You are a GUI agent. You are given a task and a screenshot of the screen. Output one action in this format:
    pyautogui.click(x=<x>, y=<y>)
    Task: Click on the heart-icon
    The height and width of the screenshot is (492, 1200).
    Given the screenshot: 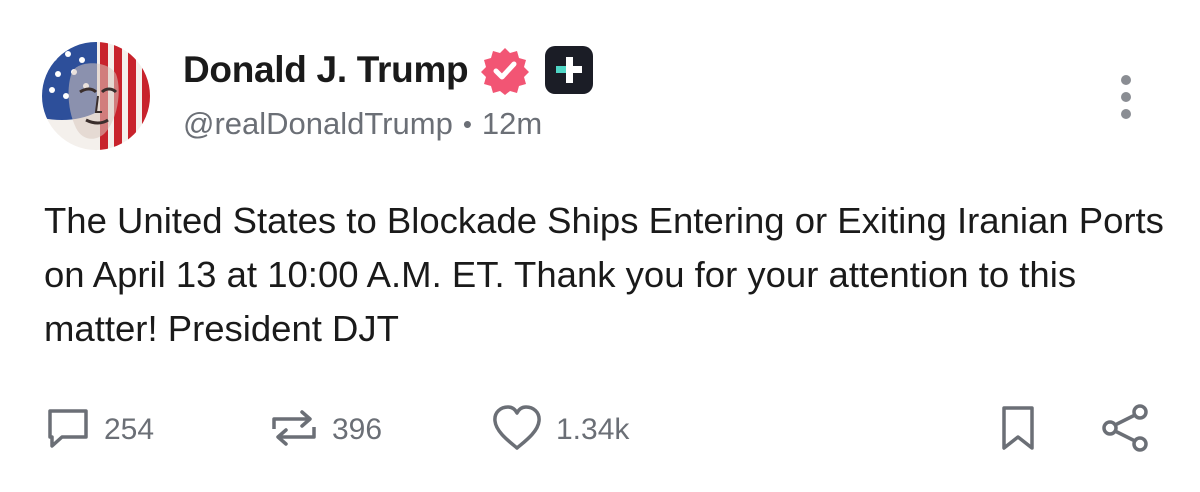 What is the action you would take?
    pyautogui.click(x=517, y=430)
    